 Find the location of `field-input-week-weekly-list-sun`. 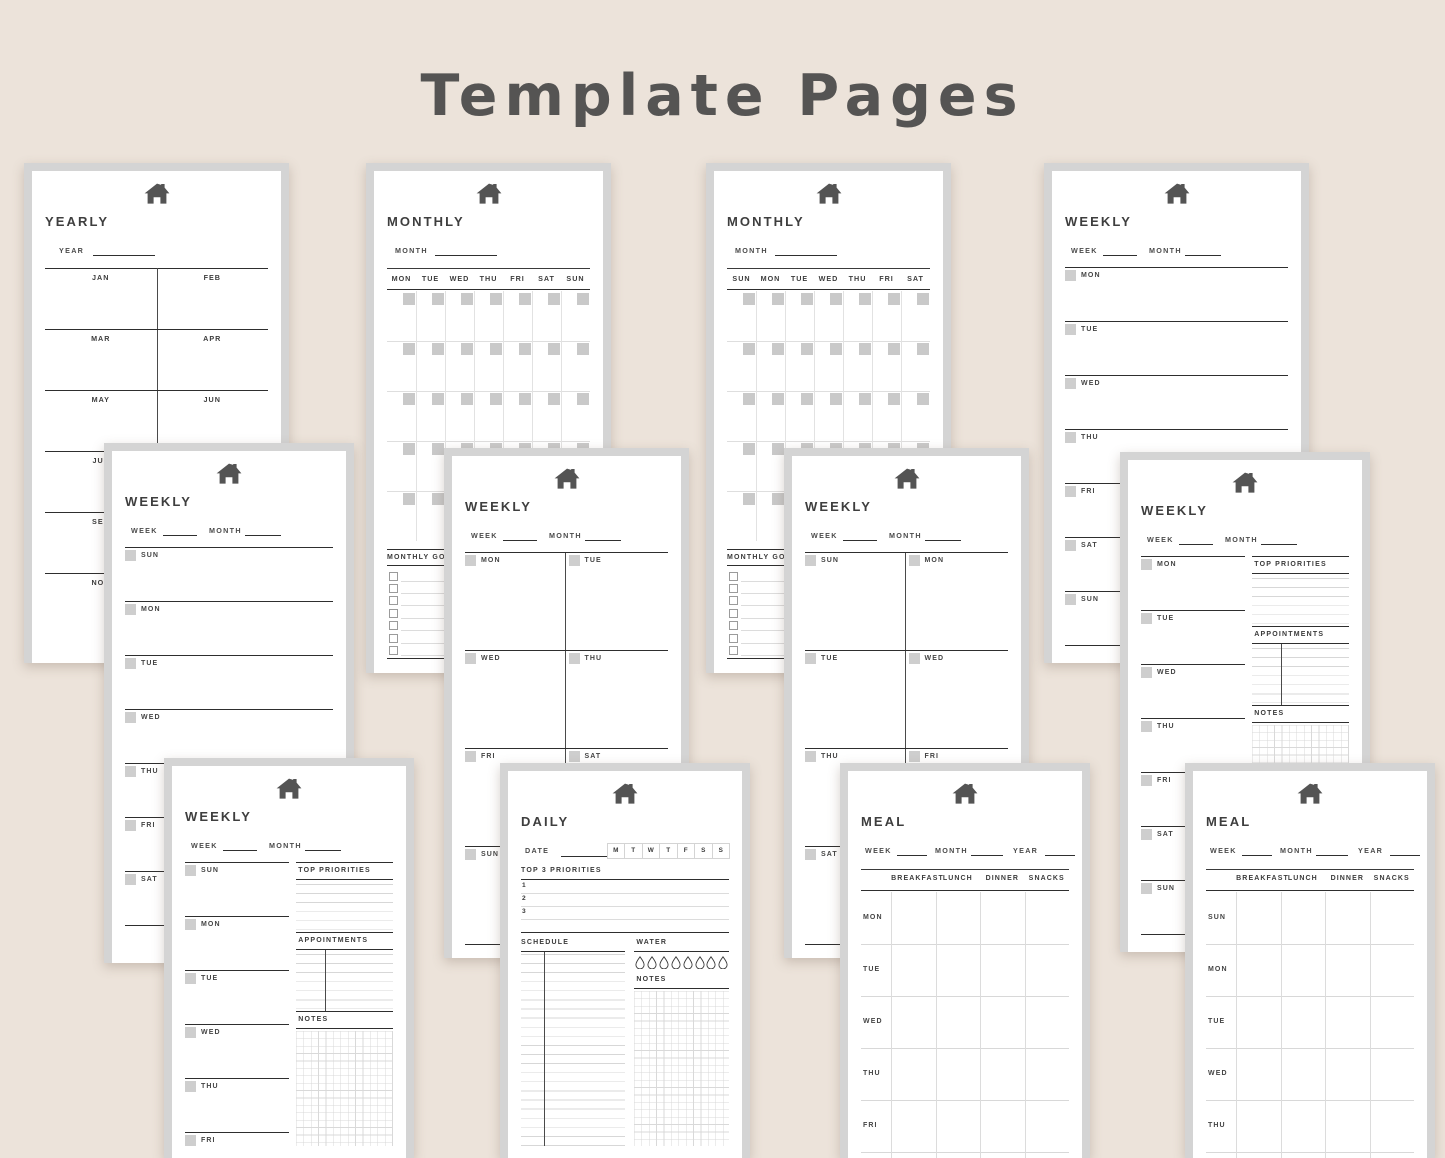

field-input-week-weekly-list-sun is located at coordinates (180, 535).